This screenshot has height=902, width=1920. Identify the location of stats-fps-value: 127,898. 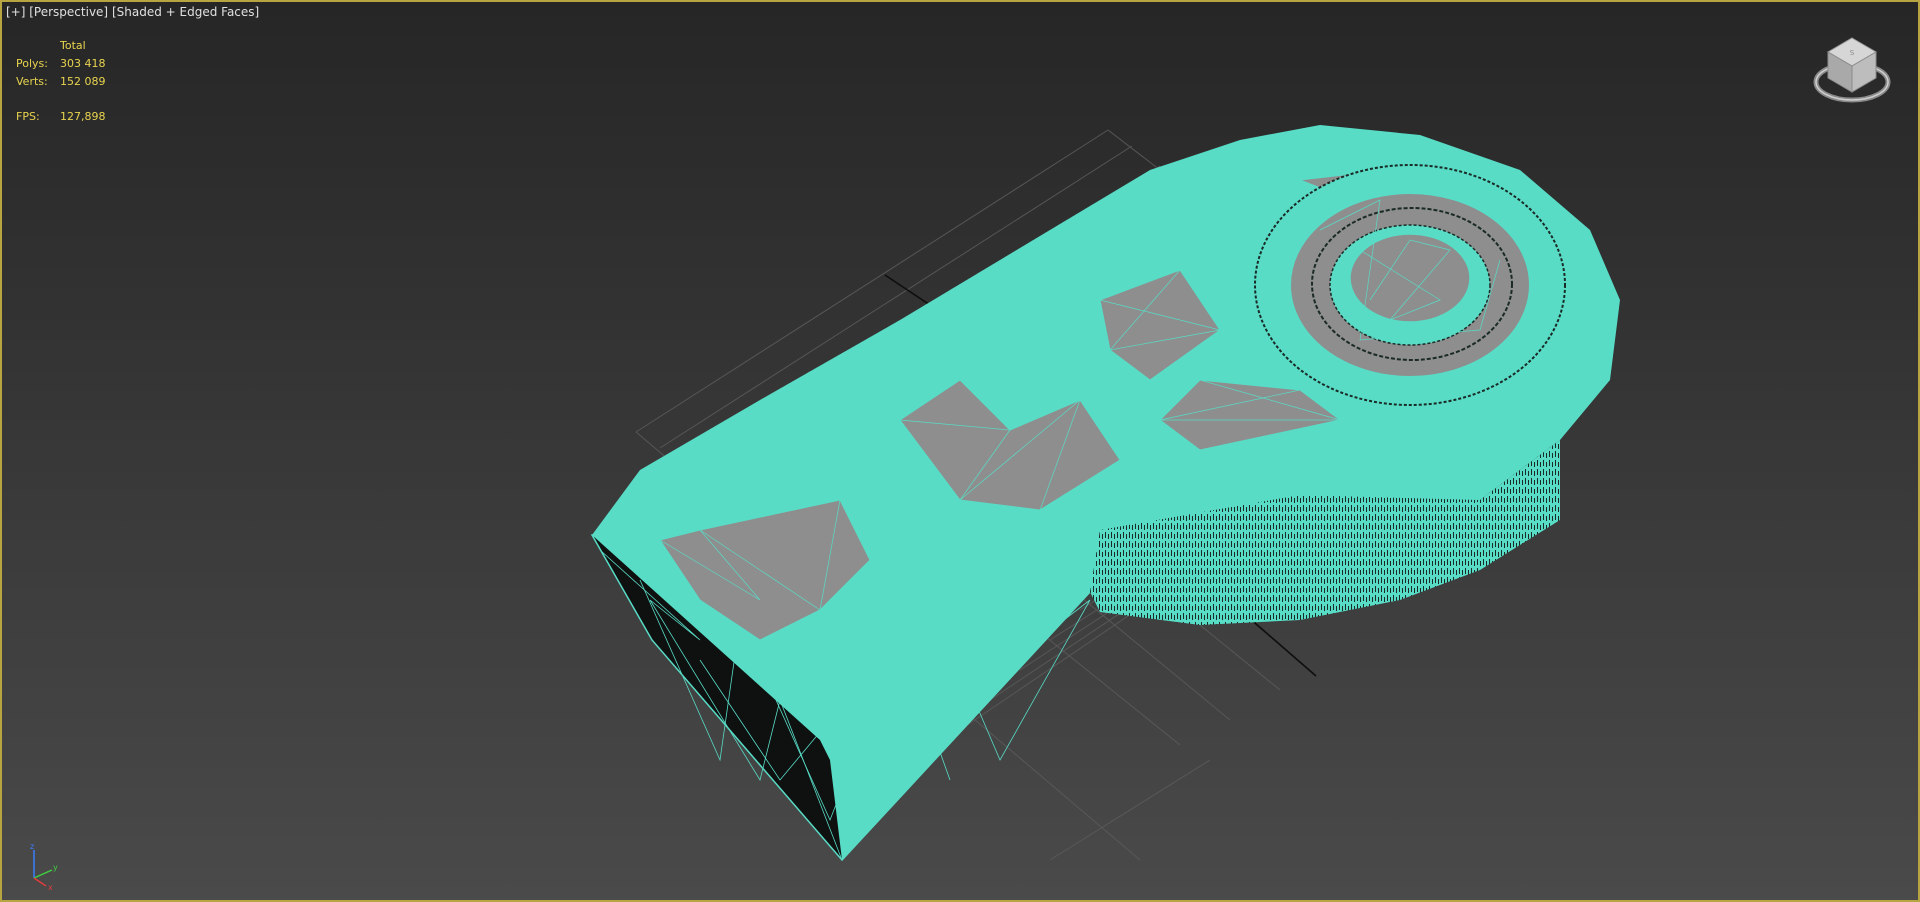
(83, 116).